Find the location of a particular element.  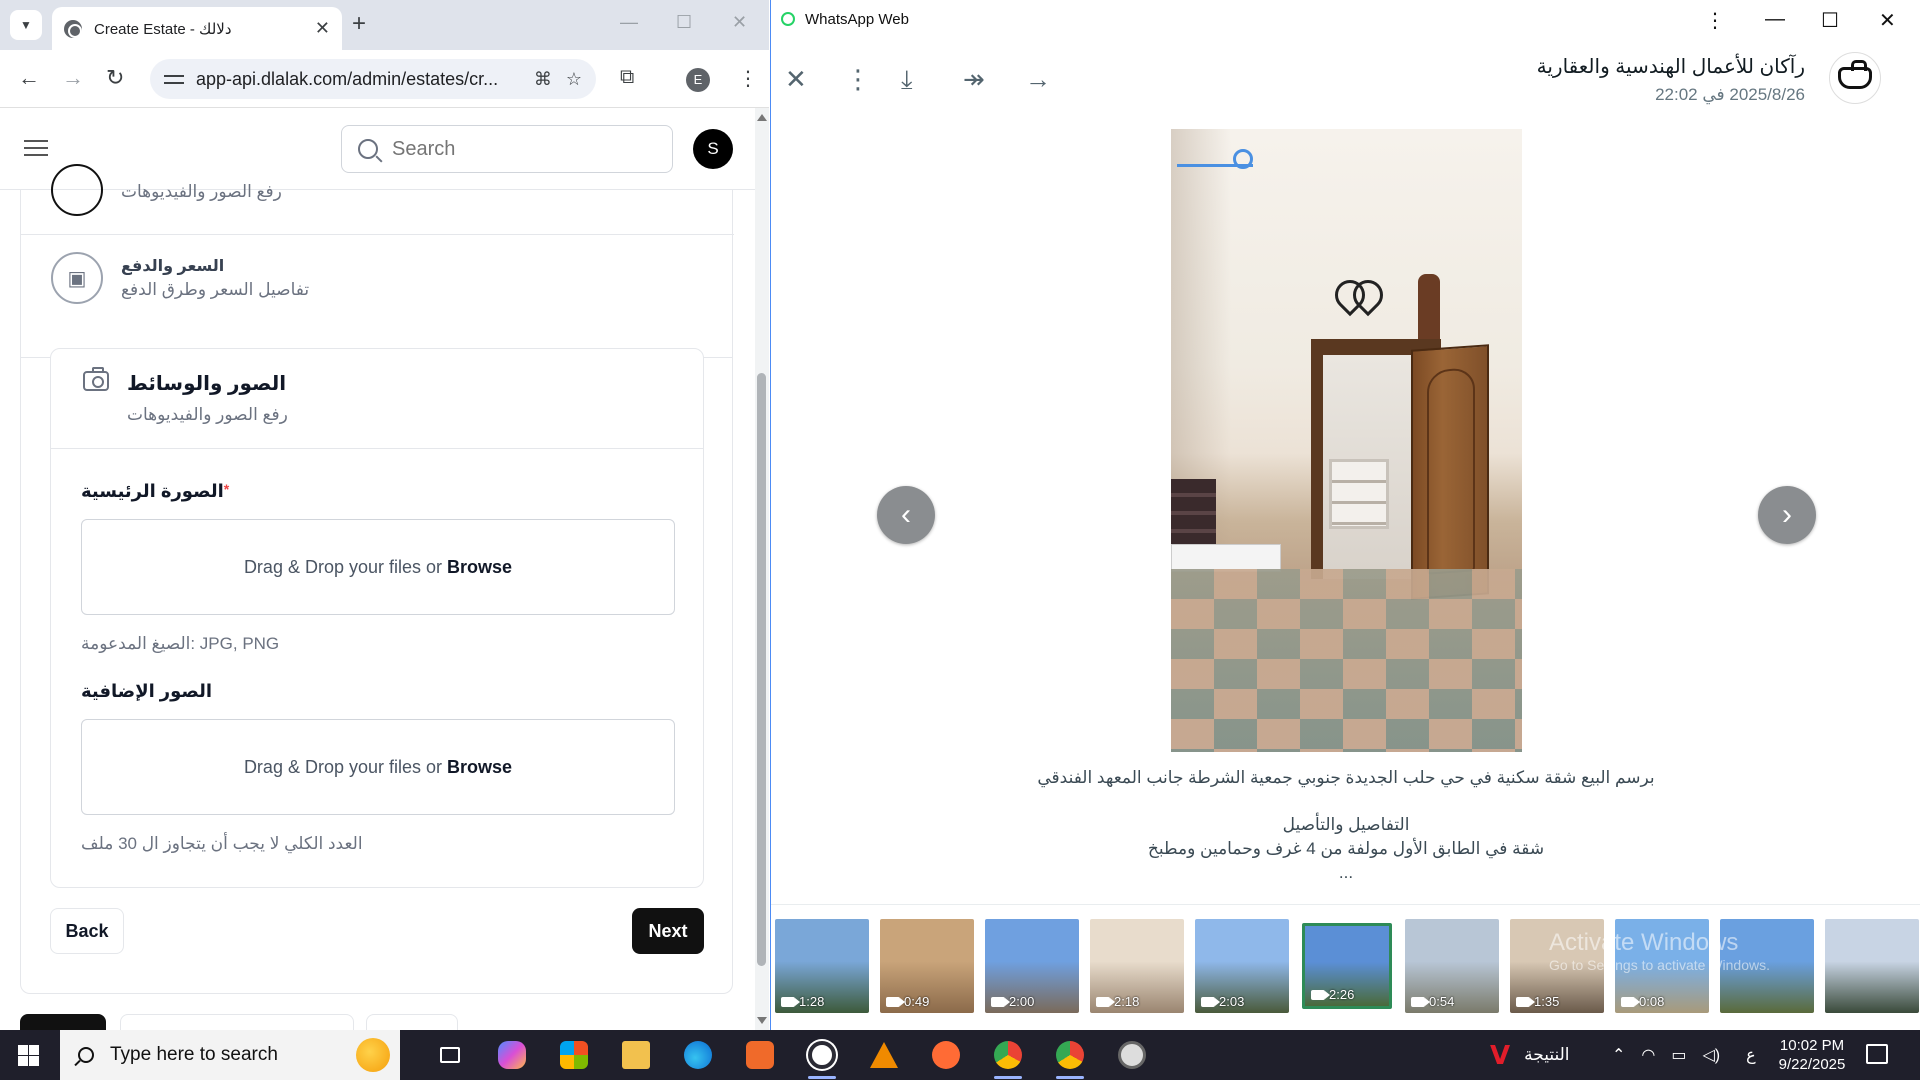

whatsapp-taskbar-icon is located at coordinates (822, 1058).